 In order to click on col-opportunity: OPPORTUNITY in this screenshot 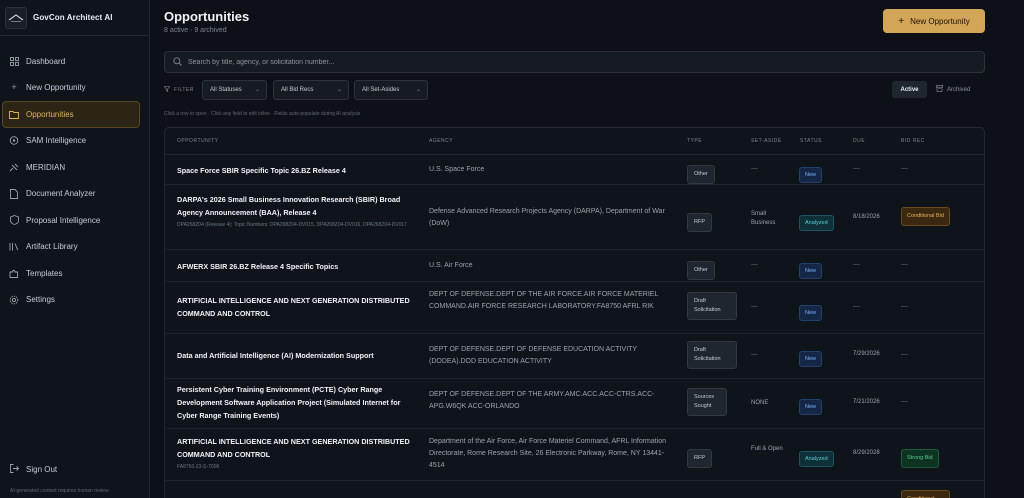, I will do `click(198, 141)`.